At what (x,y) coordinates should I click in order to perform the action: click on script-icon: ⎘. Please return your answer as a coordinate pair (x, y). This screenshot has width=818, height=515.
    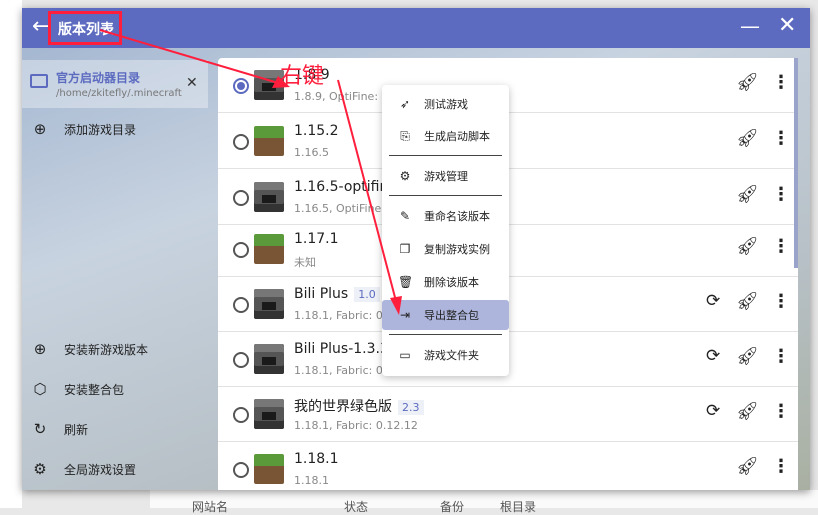
    Looking at the image, I should click on (405, 135).